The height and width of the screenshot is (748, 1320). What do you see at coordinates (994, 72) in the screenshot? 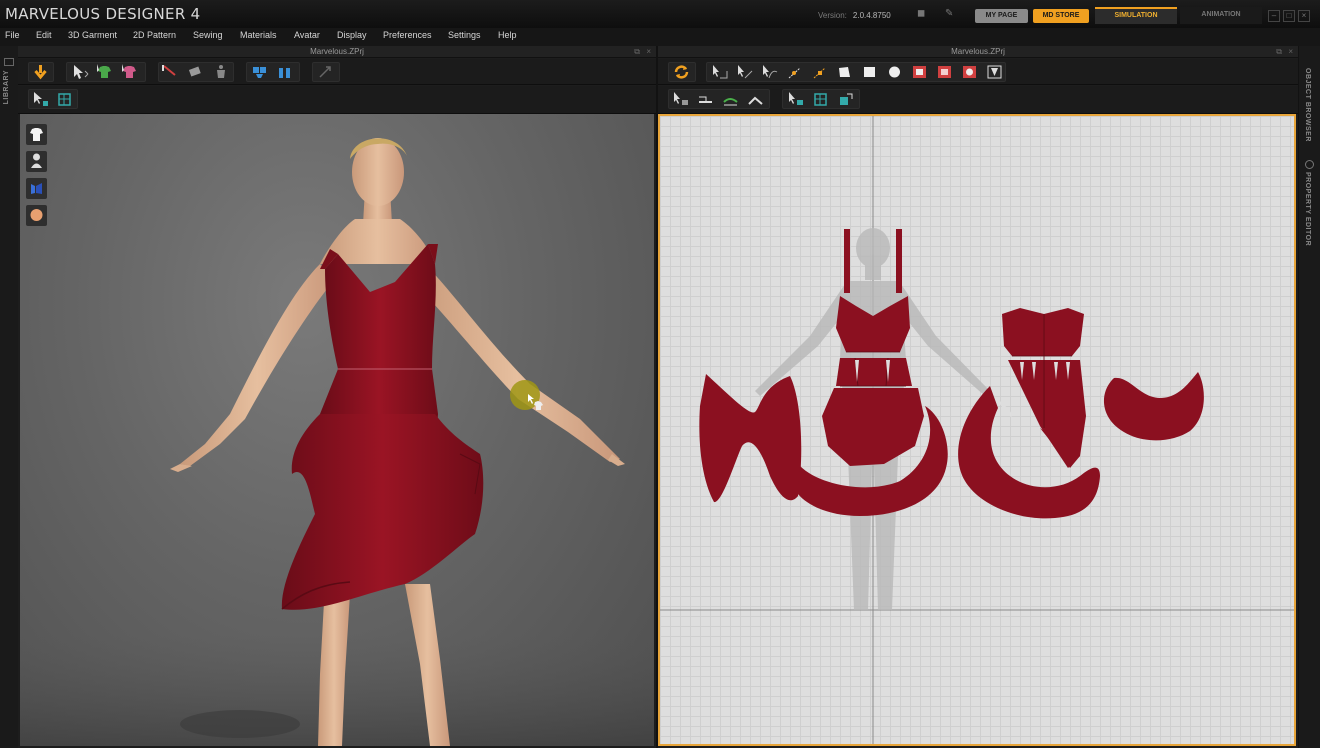
I see `dart-icon` at bounding box center [994, 72].